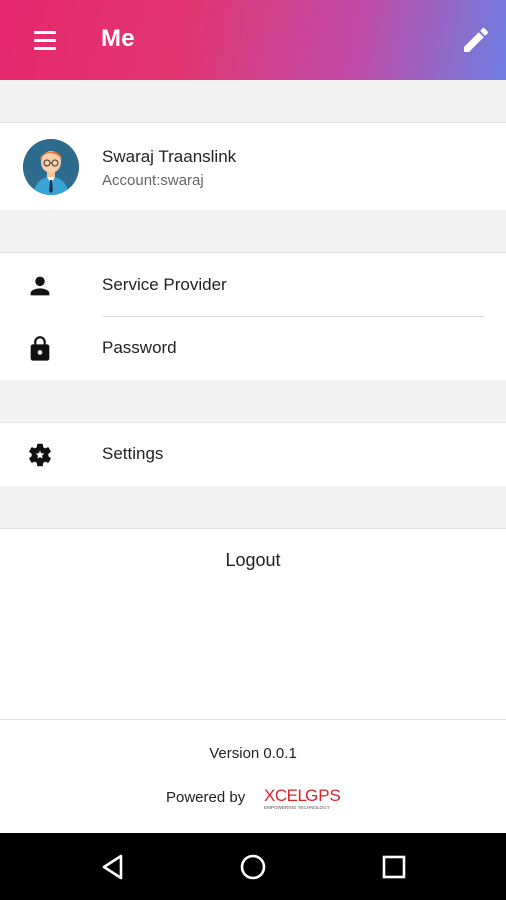  I want to click on profile-card: Swaraj Traanslink Account:swaraj, so click(253, 166).